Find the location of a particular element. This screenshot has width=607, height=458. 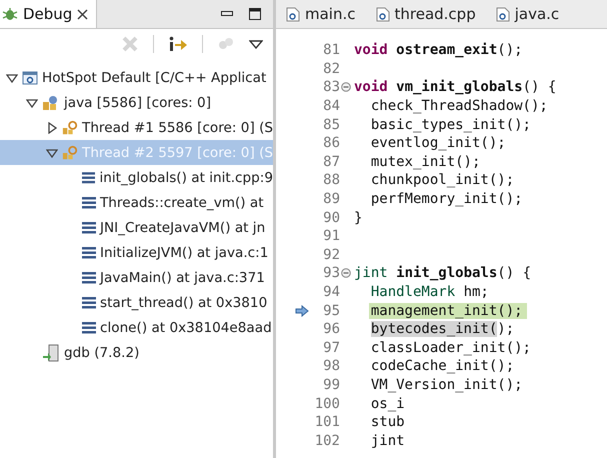

code-line: perfMemory_init(); is located at coordinates (446, 199).